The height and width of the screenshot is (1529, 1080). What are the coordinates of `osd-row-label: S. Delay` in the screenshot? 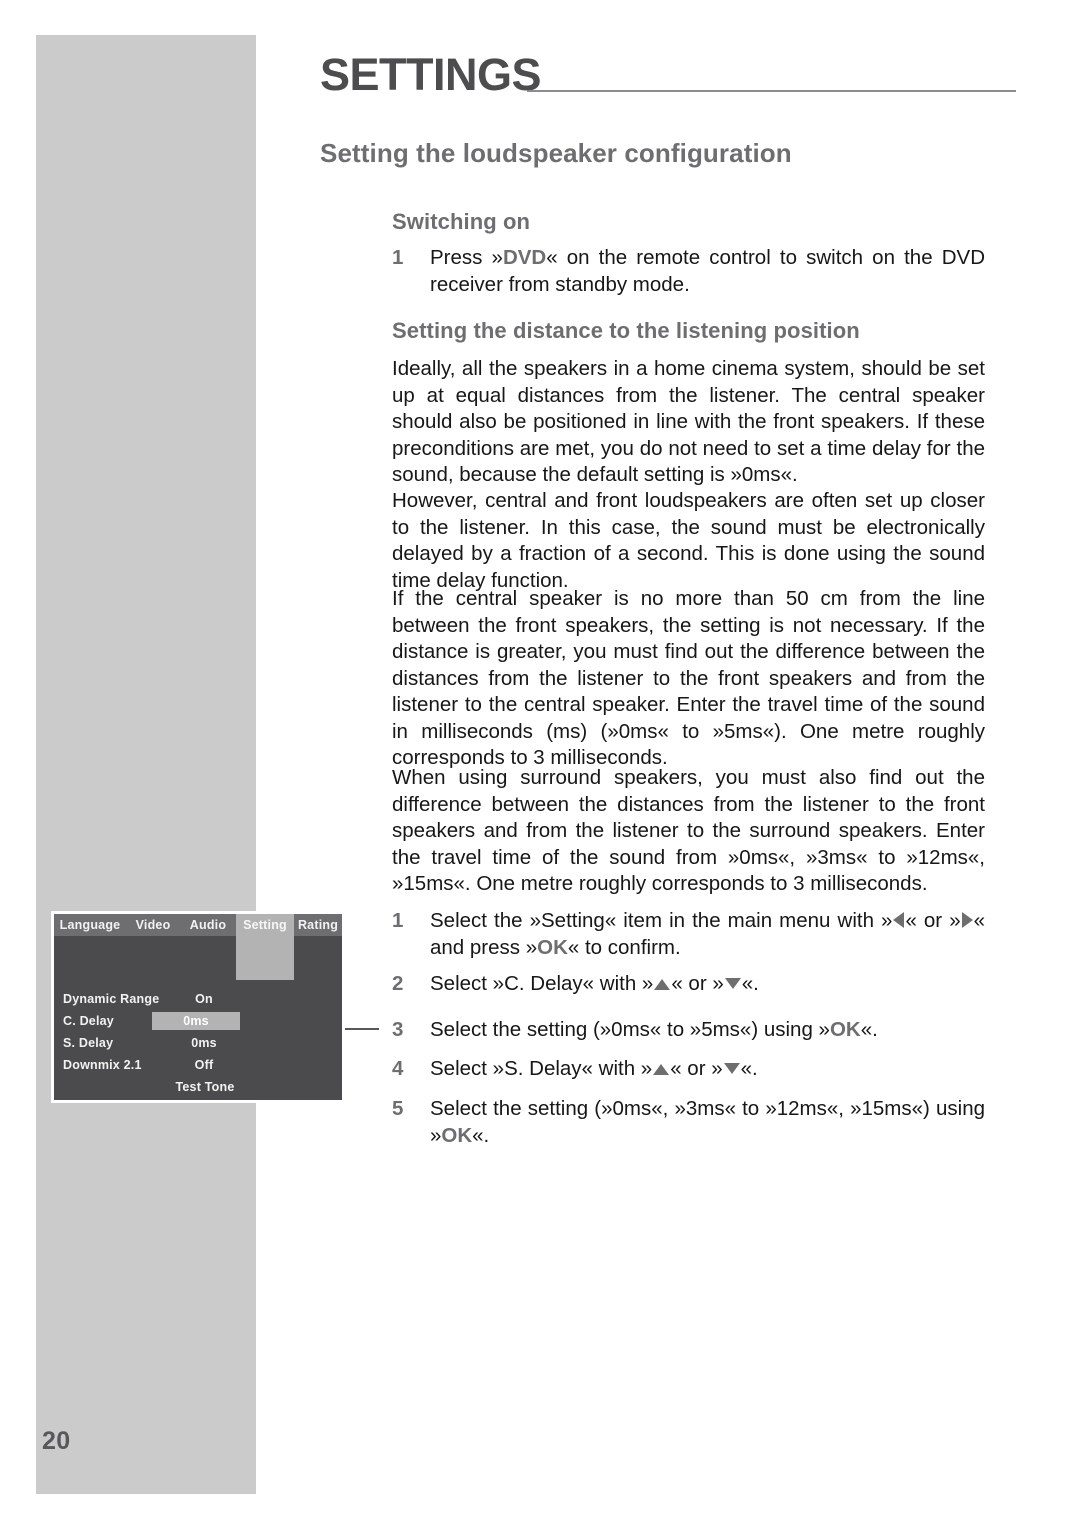 It's located at (88, 1043).